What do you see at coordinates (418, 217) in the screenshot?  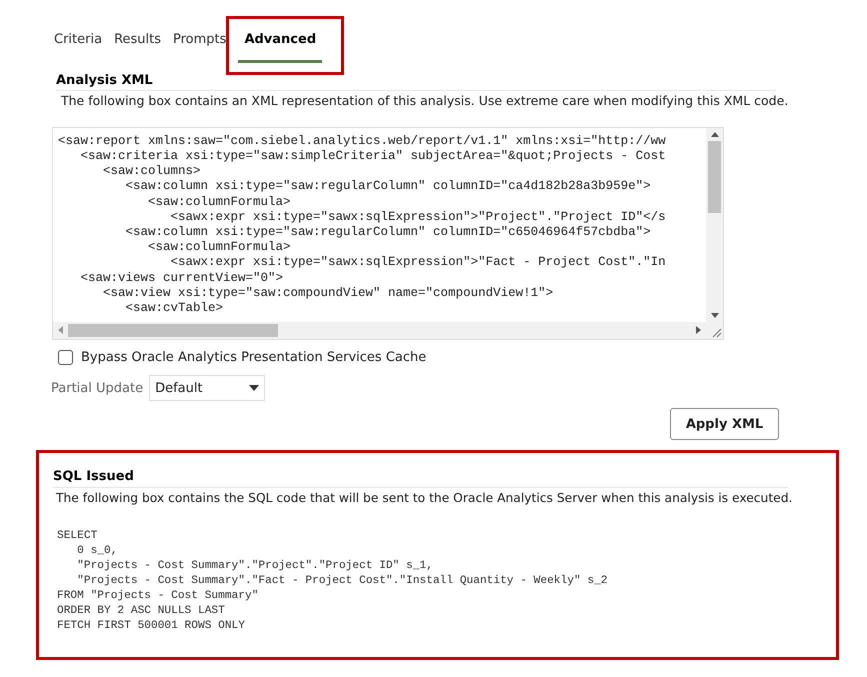 I see `code-line: <sawx:expr xsi:type="sawx:sqlExpression">"Project"."Project ID"</s` at bounding box center [418, 217].